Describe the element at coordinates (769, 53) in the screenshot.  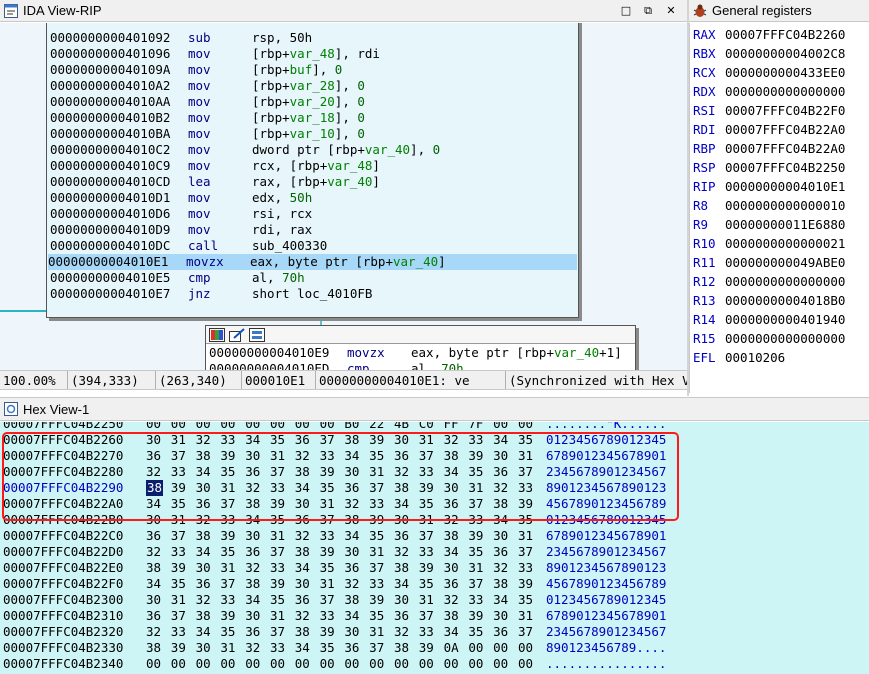
I see `register-rbx: RBX 00000000004002C8` at that location.